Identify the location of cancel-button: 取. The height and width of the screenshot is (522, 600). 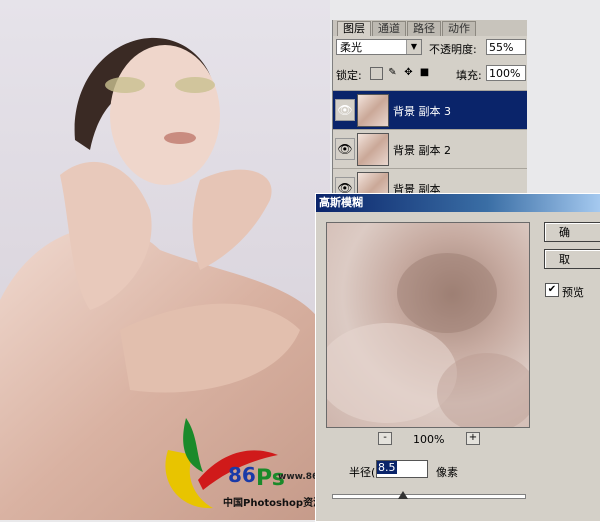
(572, 259).